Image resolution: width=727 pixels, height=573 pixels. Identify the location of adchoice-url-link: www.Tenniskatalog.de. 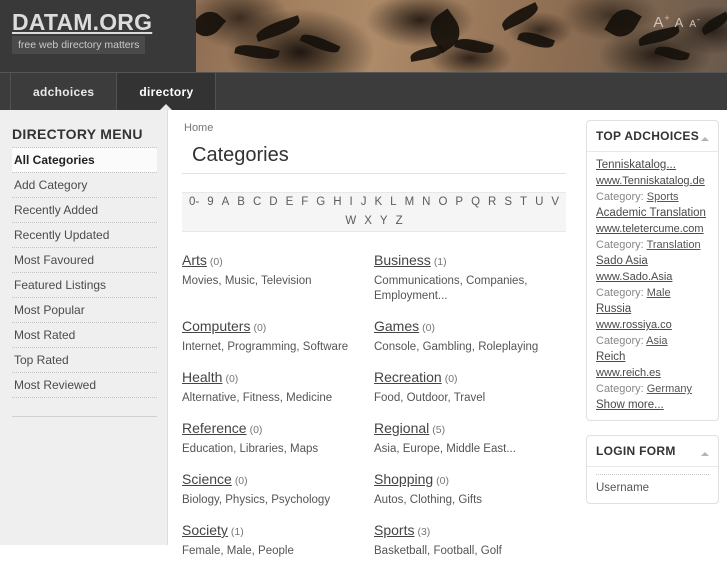
(652, 181).